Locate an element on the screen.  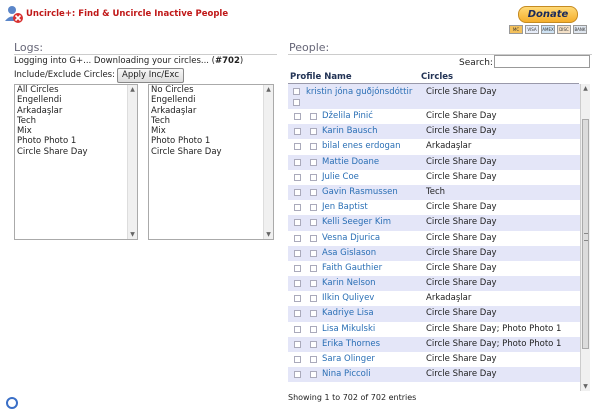
profile-name-link: Jen Baptist is located at coordinates (345, 207).